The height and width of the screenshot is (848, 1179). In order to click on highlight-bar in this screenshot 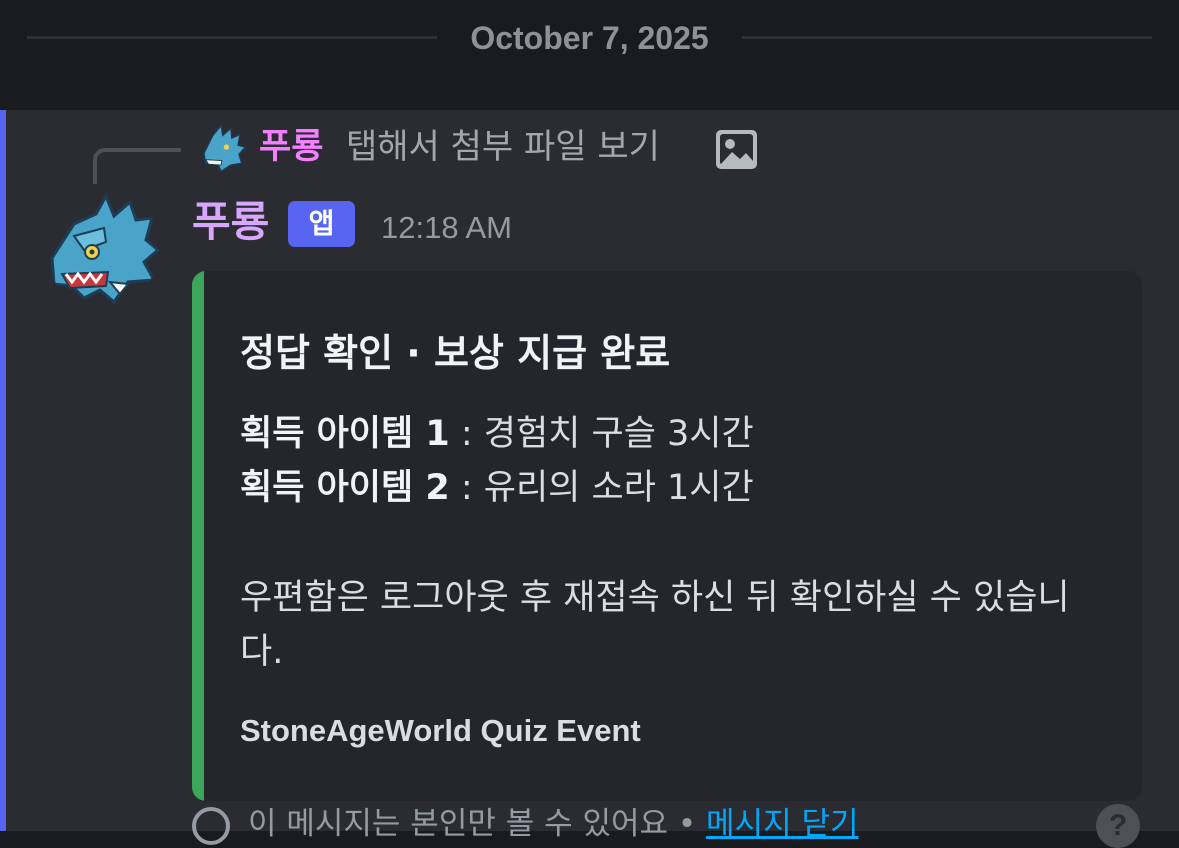, I will do `click(3, 470)`.